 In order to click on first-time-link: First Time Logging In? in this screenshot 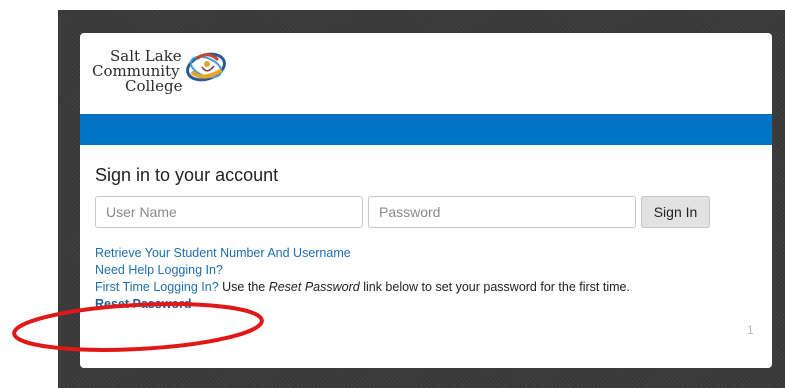, I will do `click(157, 287)`.